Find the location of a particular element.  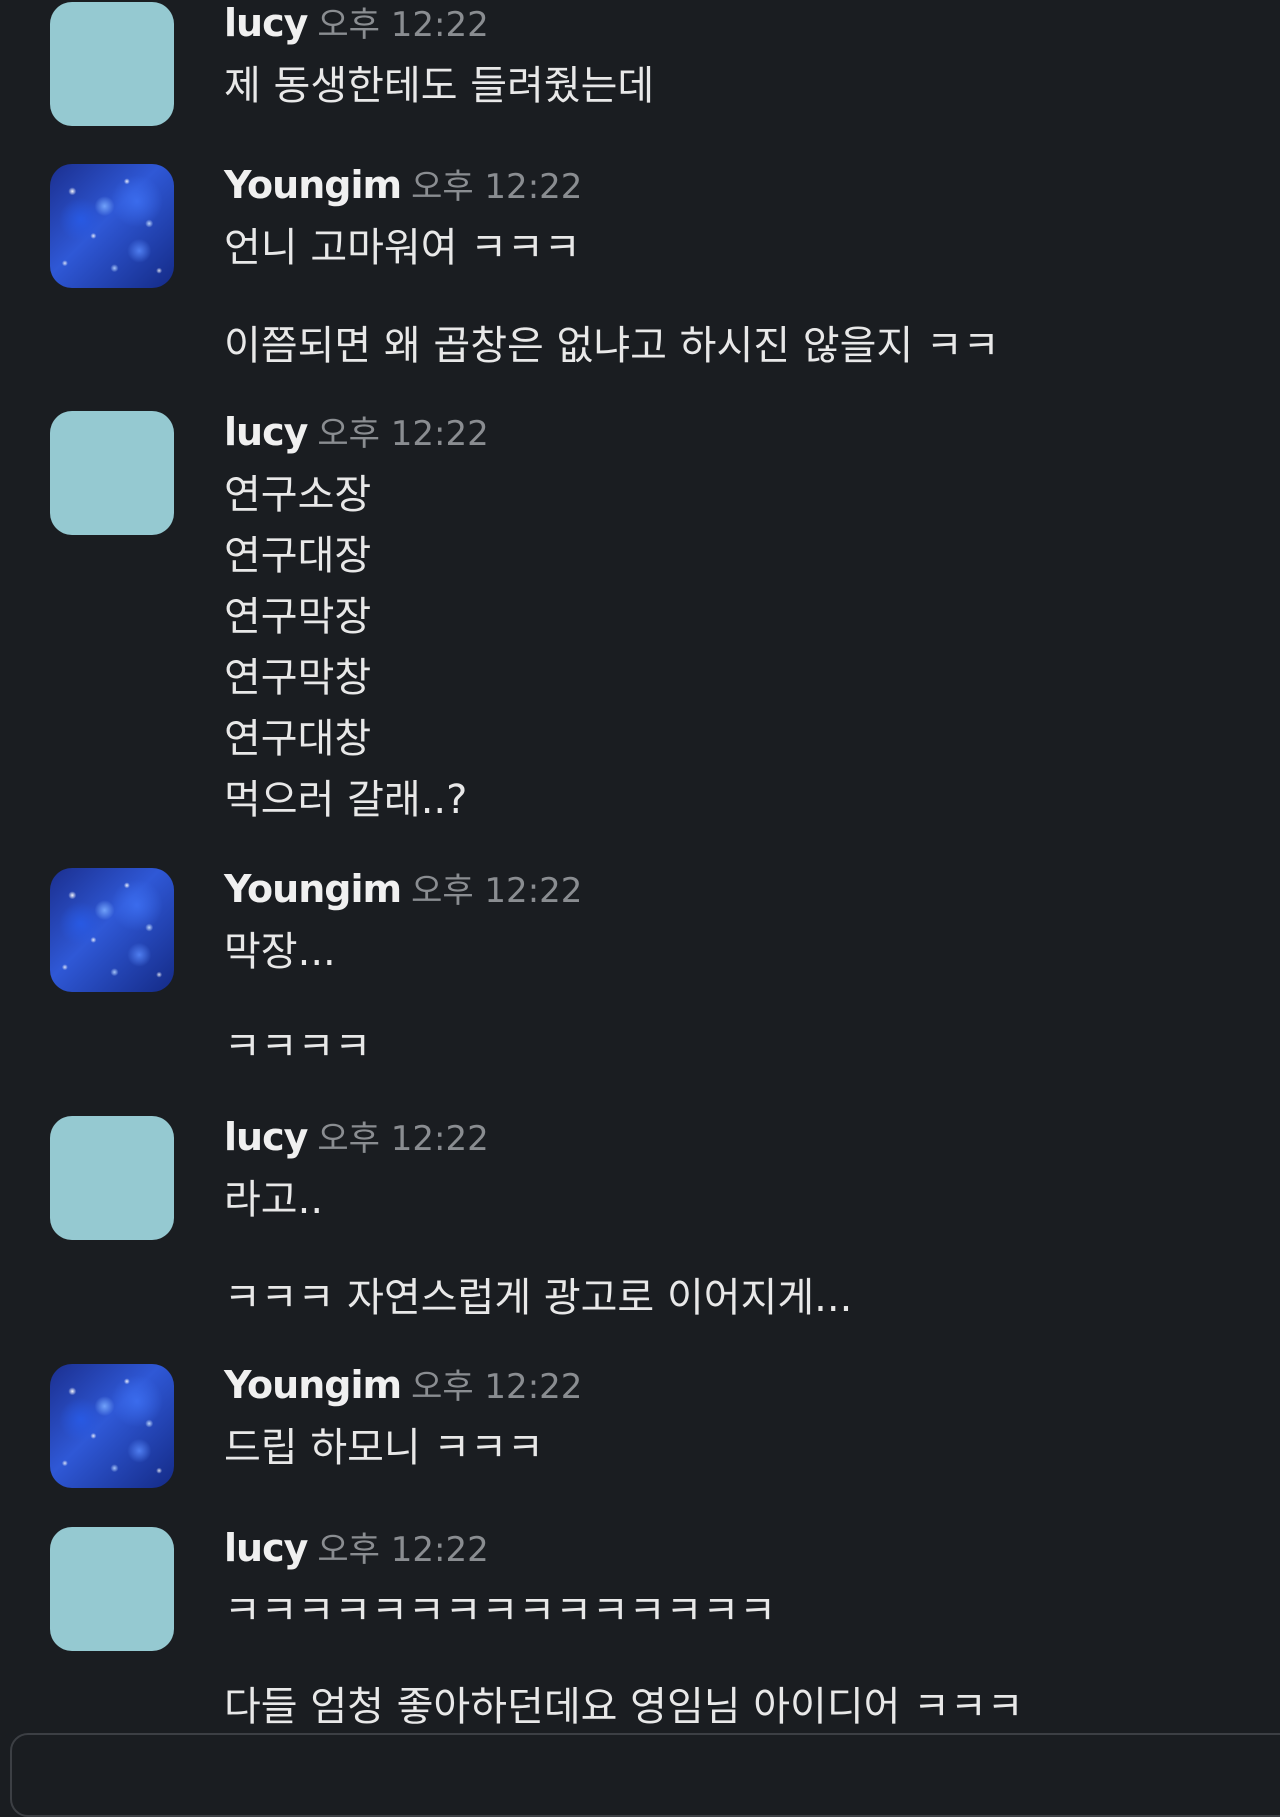

message-text: 연구막장 is located at coordinates (298, 617).